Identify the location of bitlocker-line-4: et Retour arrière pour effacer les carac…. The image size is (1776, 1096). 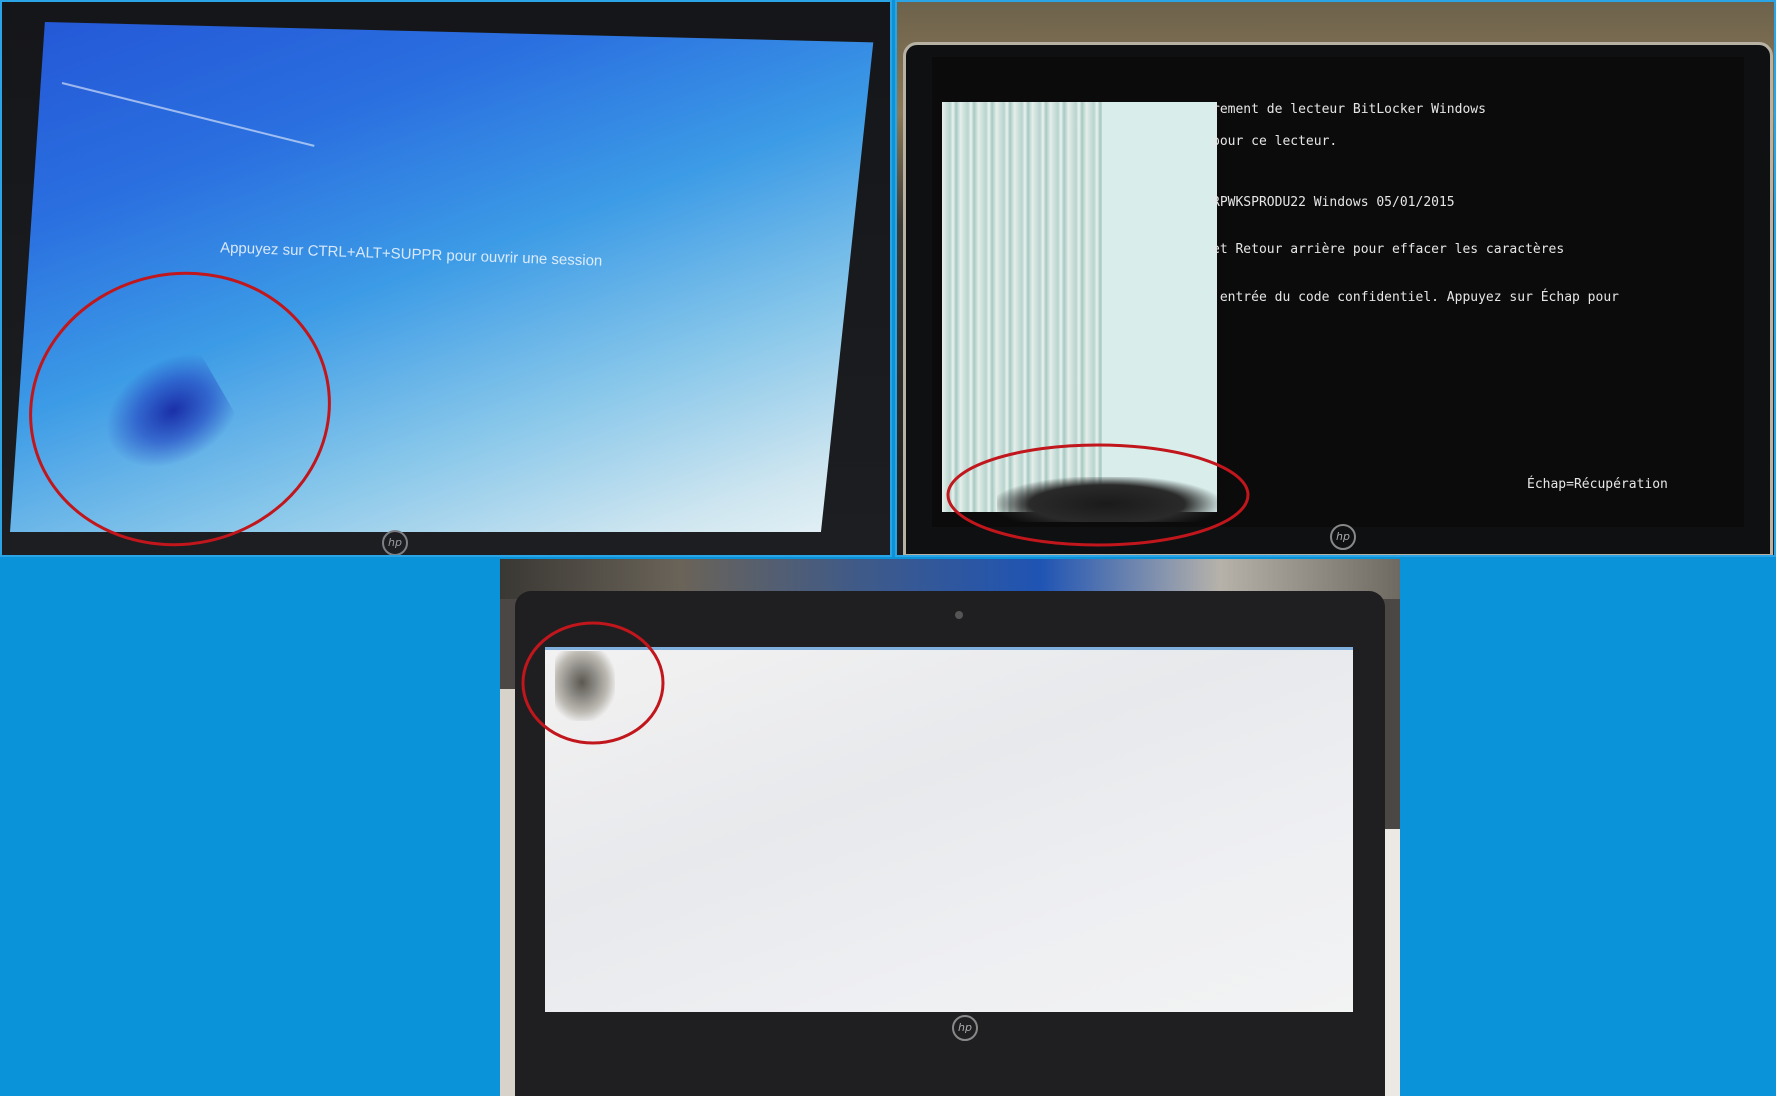
(1388, 249).